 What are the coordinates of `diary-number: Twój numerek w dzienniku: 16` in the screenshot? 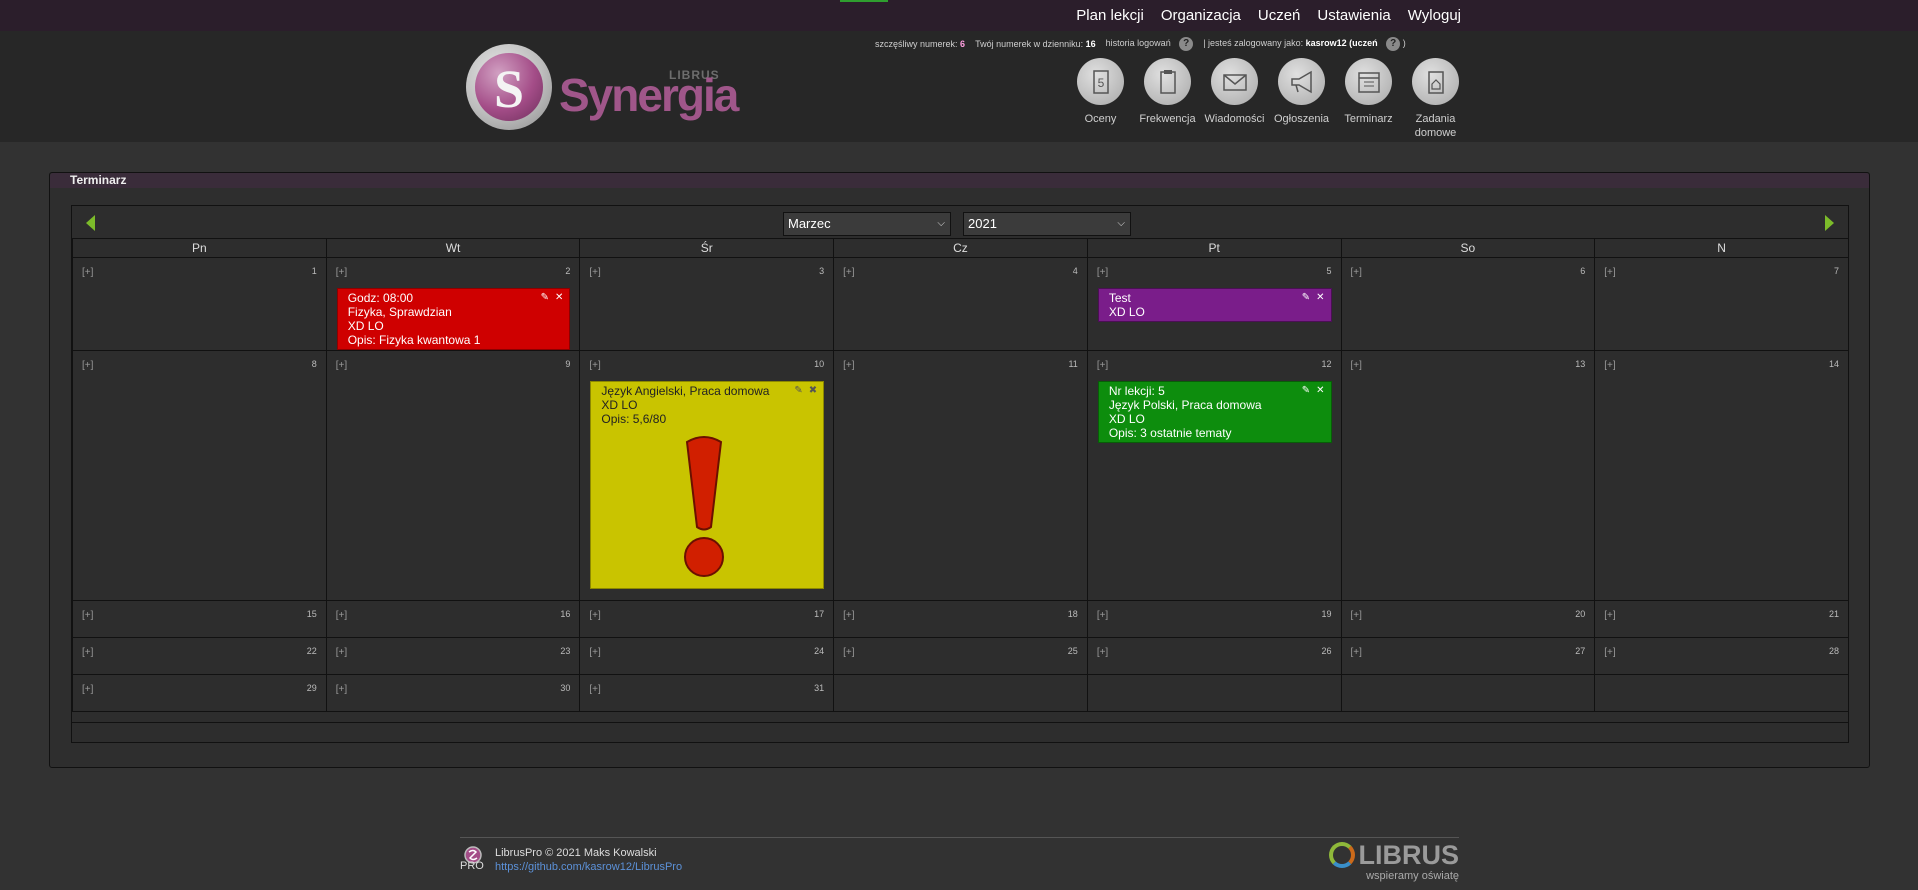 It's located at (1035, 44).